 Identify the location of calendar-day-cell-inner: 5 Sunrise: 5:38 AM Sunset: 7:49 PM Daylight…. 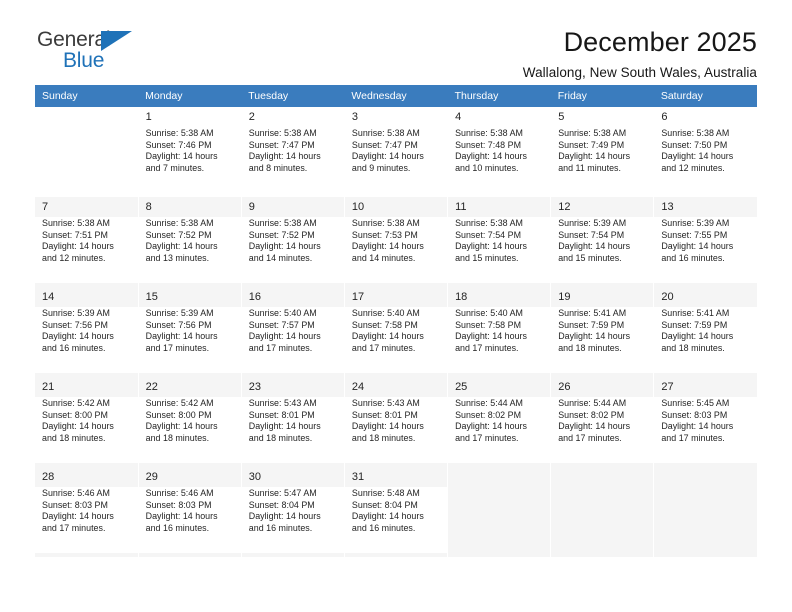
(602, 152).